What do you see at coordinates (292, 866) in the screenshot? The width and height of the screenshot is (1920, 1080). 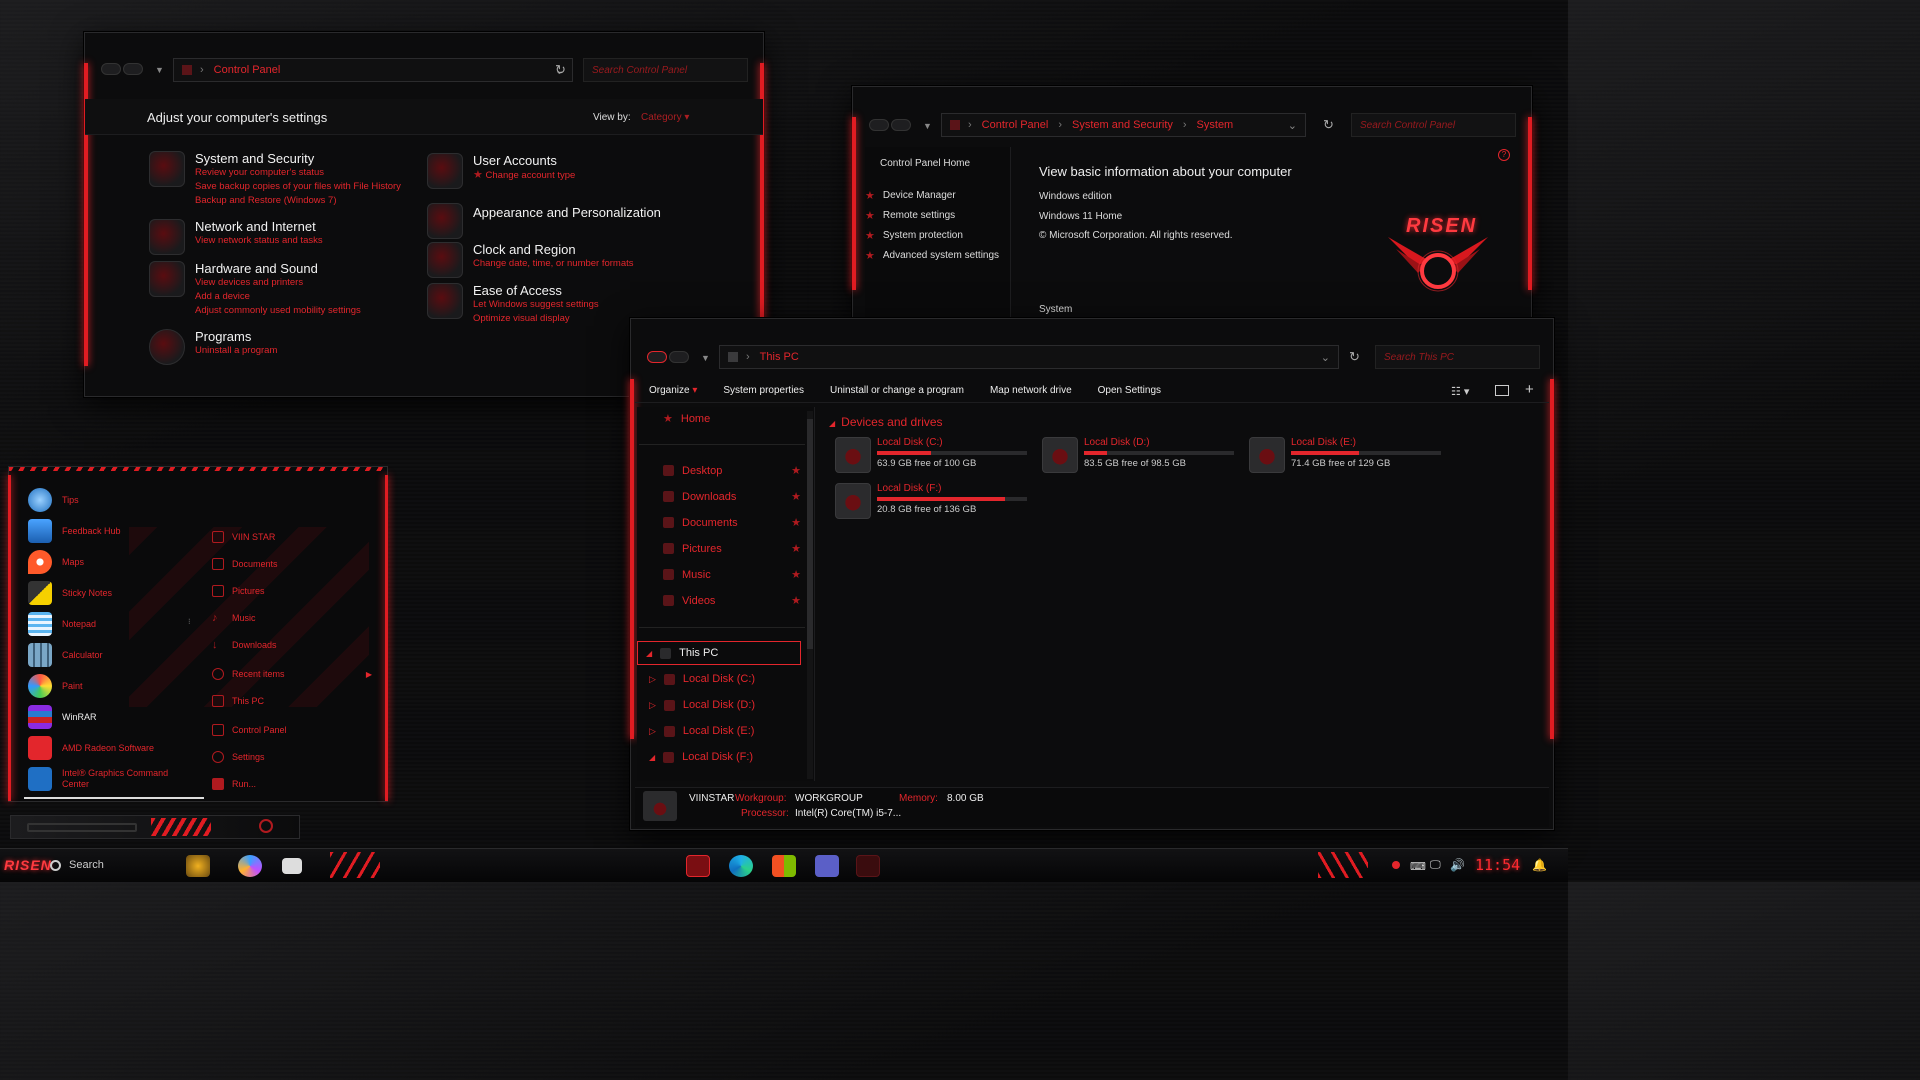 I see `task-view-icon` at bounding box center [292, 866].